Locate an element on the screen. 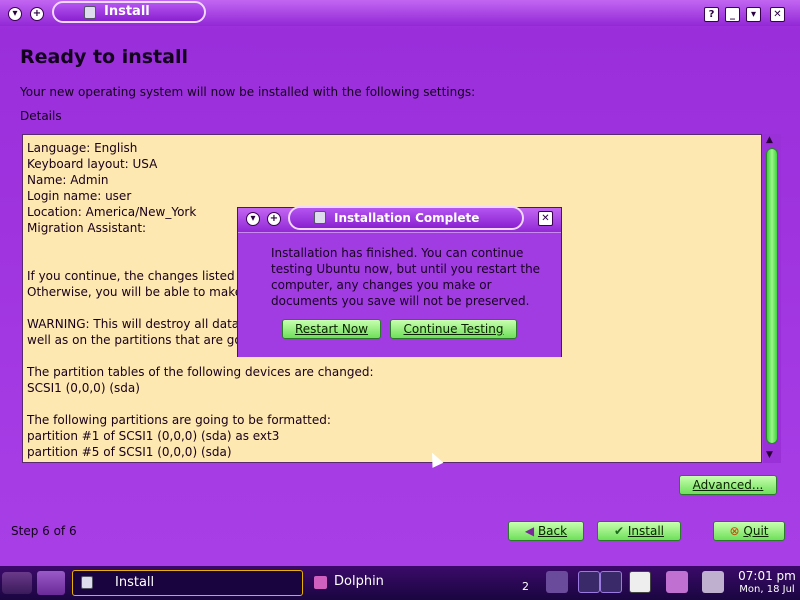  details-scrollbar: ▲ ▼ is located at coordinates (772, 298).